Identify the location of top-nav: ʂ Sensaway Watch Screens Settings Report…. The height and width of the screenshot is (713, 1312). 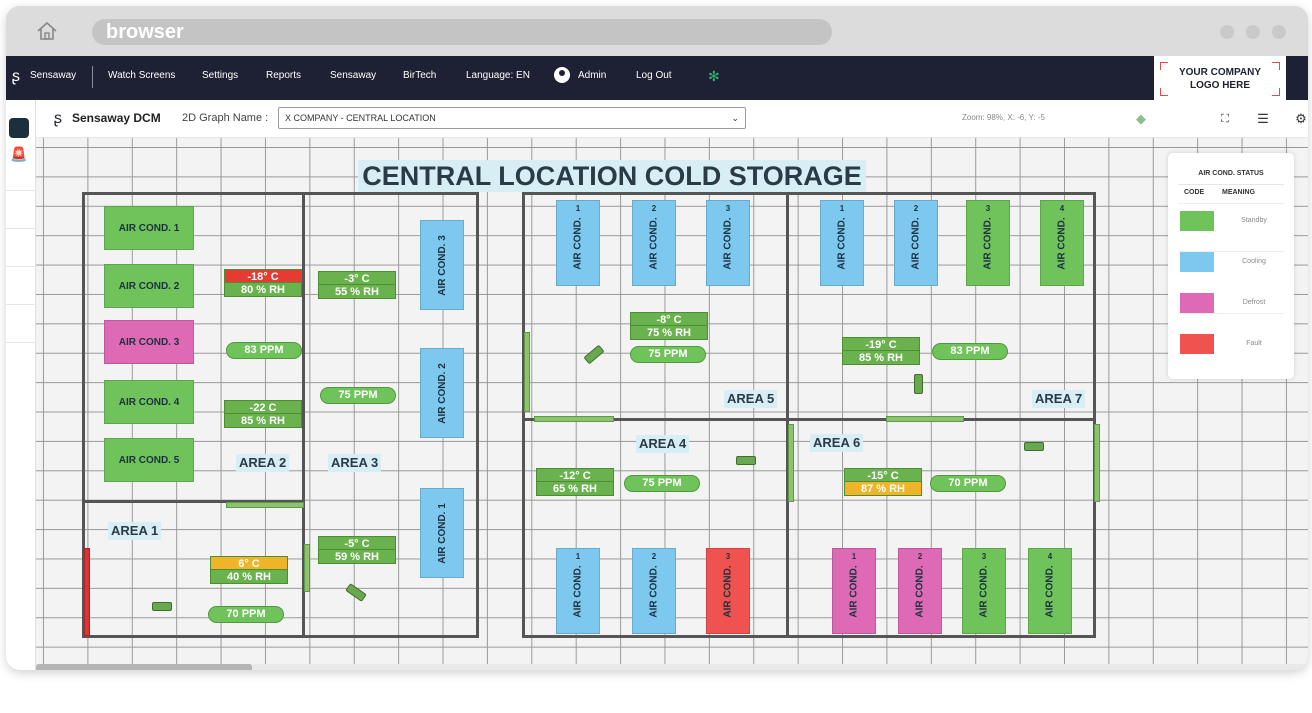
(657, 78).